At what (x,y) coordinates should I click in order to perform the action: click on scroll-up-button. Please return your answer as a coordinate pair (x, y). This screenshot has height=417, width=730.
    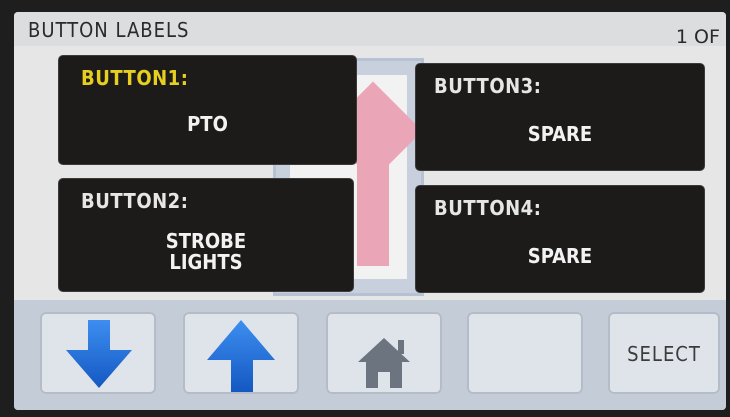
    Looking at the image, I should click on (241, 353).